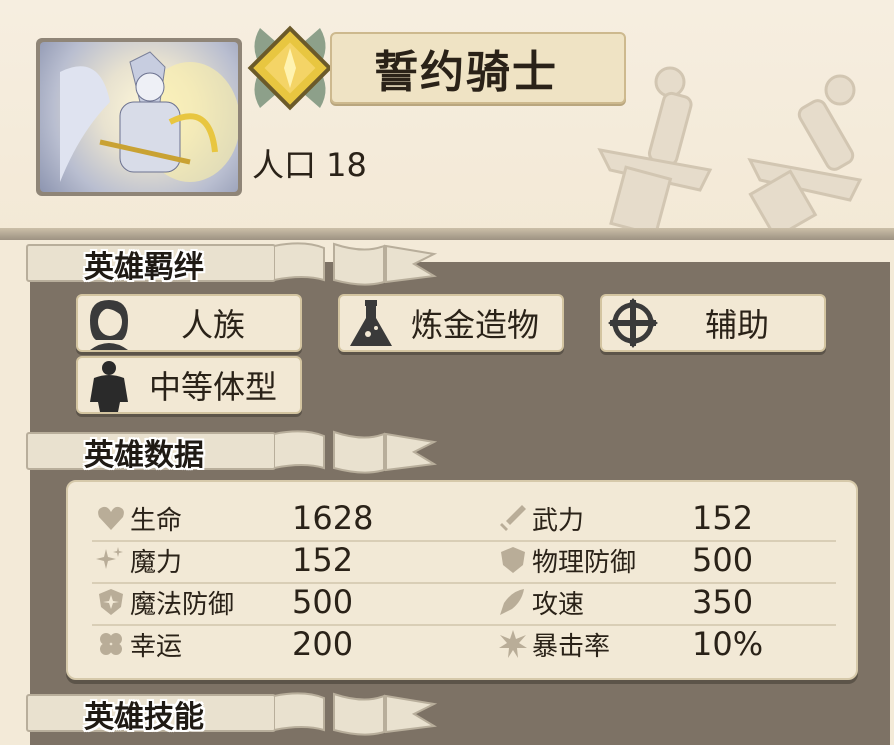 This screenshot has height=745, width=894. What do you see at coordinates (633, 323) in the screenshot?
I see `support-cross-icon` at bounding box center [633, 323].